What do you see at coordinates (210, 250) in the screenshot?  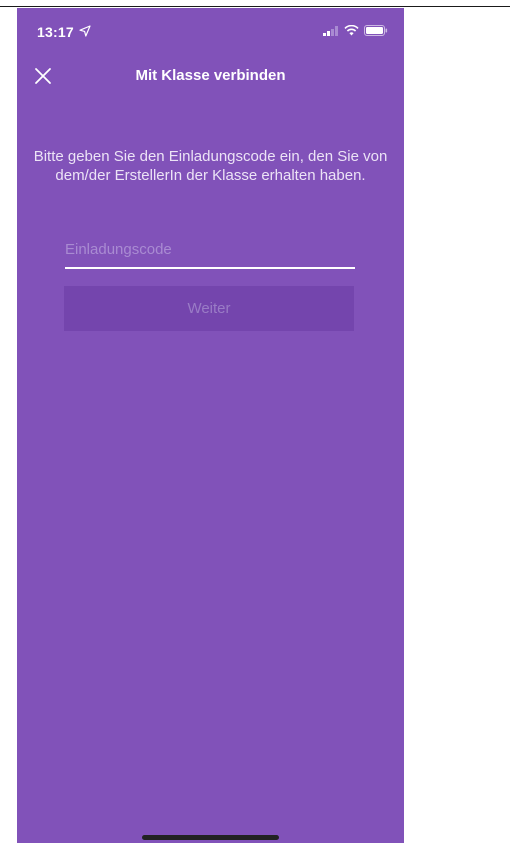 I see `invite-code-input` at bounding box center [210, 250].